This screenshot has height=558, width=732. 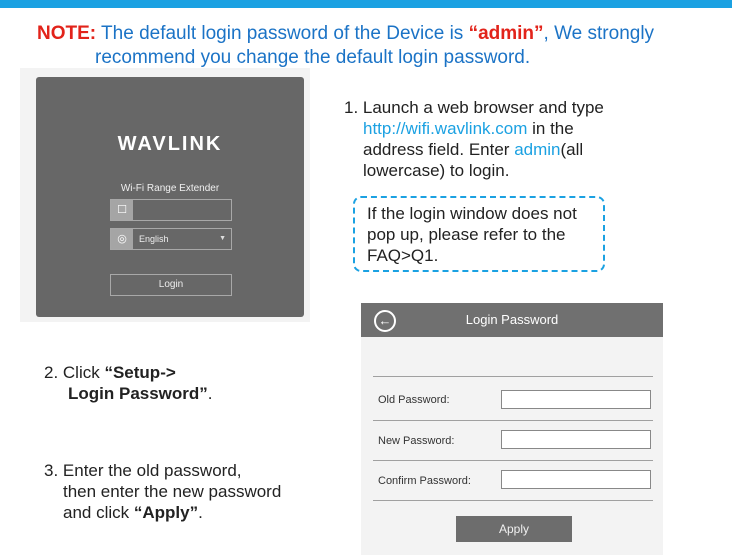 I want to click on panel-title: Login Password, so click(x=512, y=319).